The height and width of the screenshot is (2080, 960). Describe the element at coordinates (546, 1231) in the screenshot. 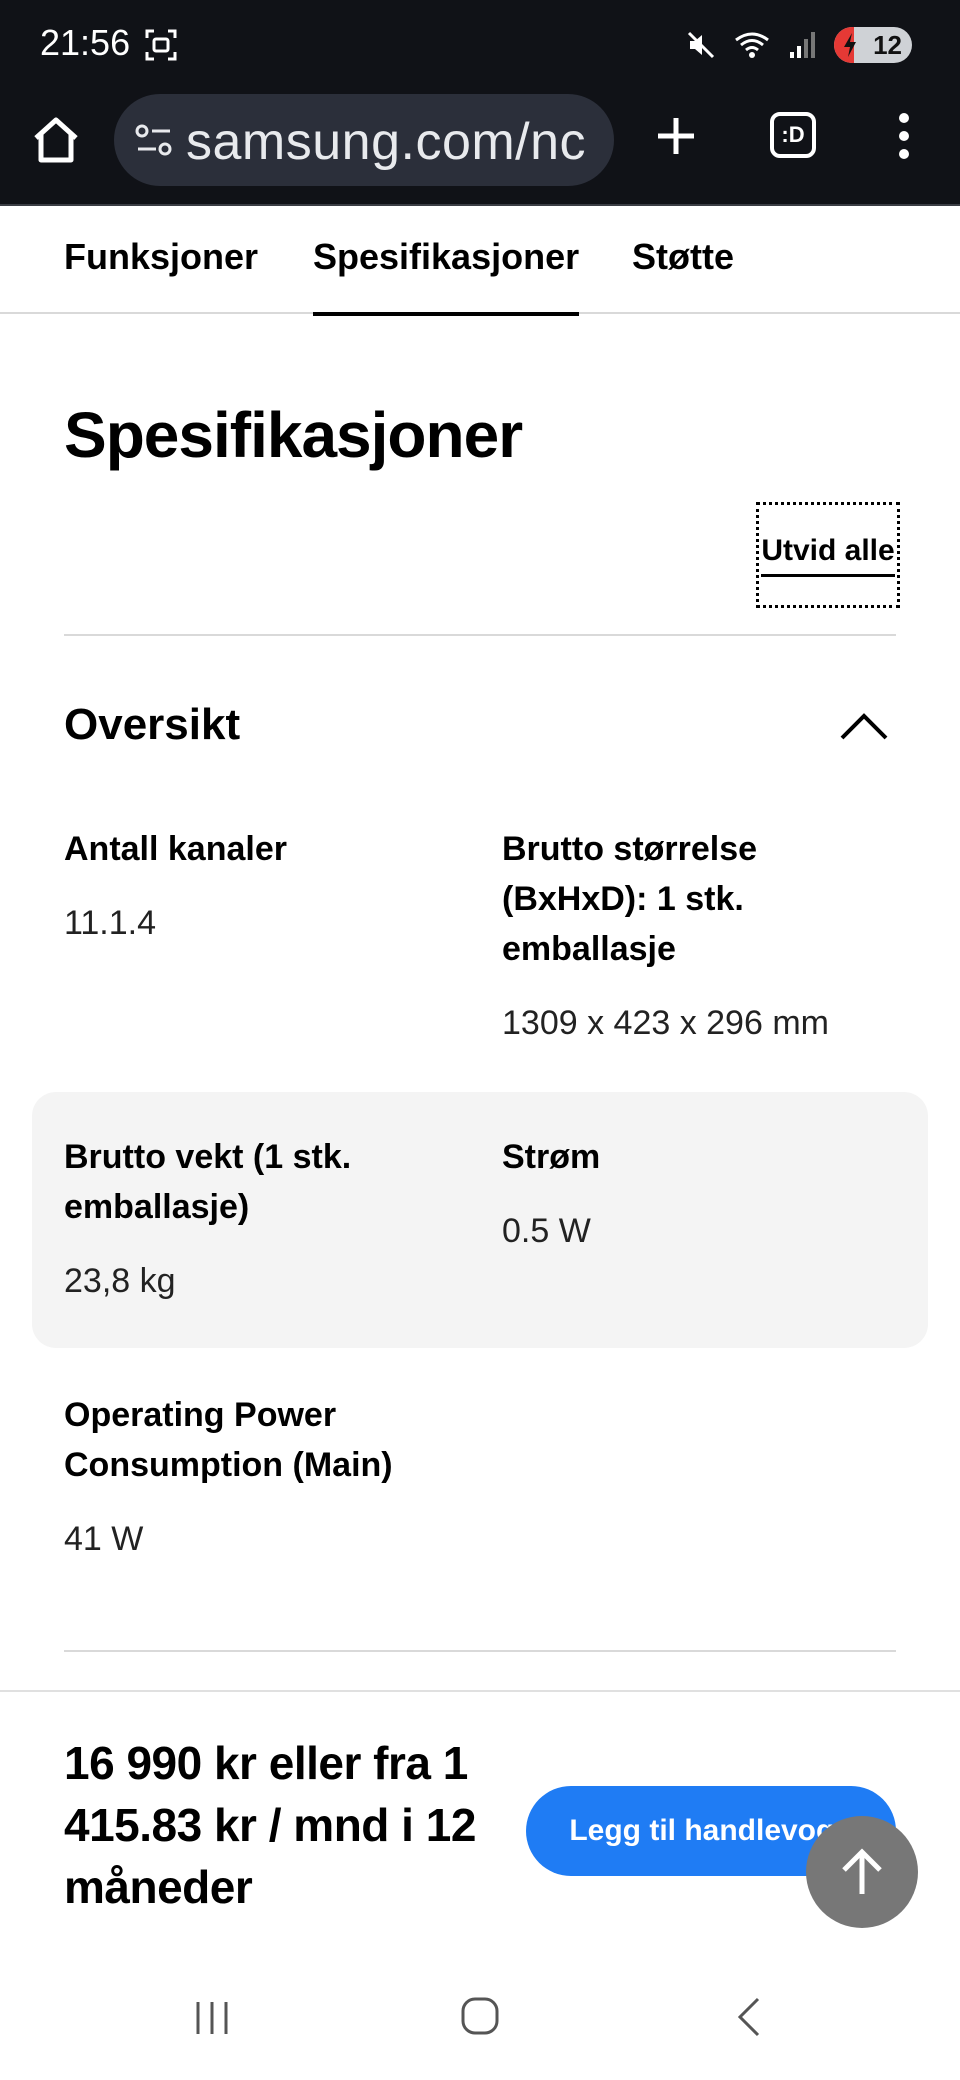

I see `spec-value-power: 0.5 W` at that location.